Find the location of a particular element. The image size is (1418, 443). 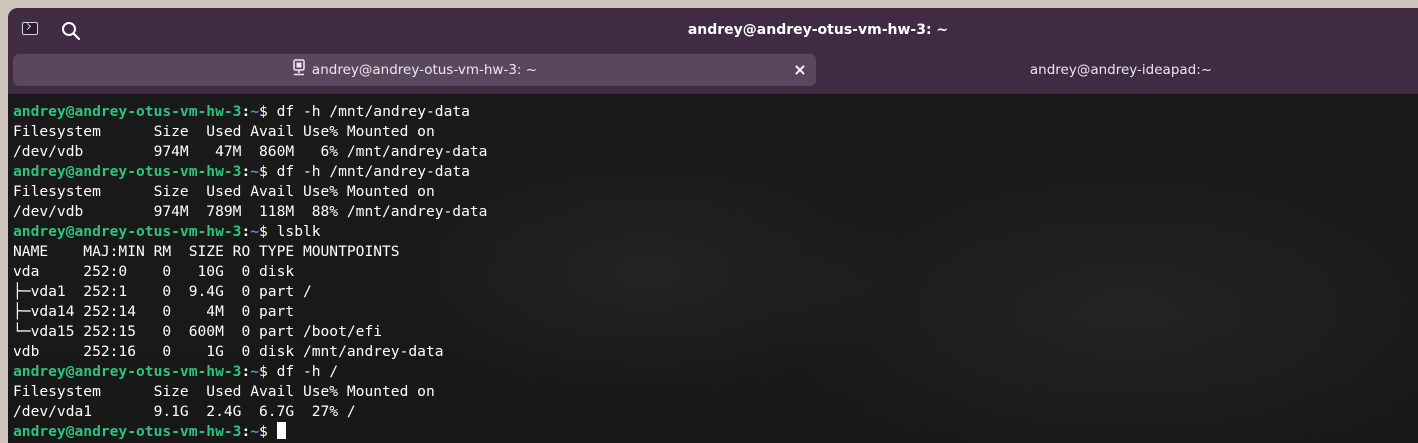

output-line: vda 252:0 0 10G 0 disk is located at coordinates (154, 271).